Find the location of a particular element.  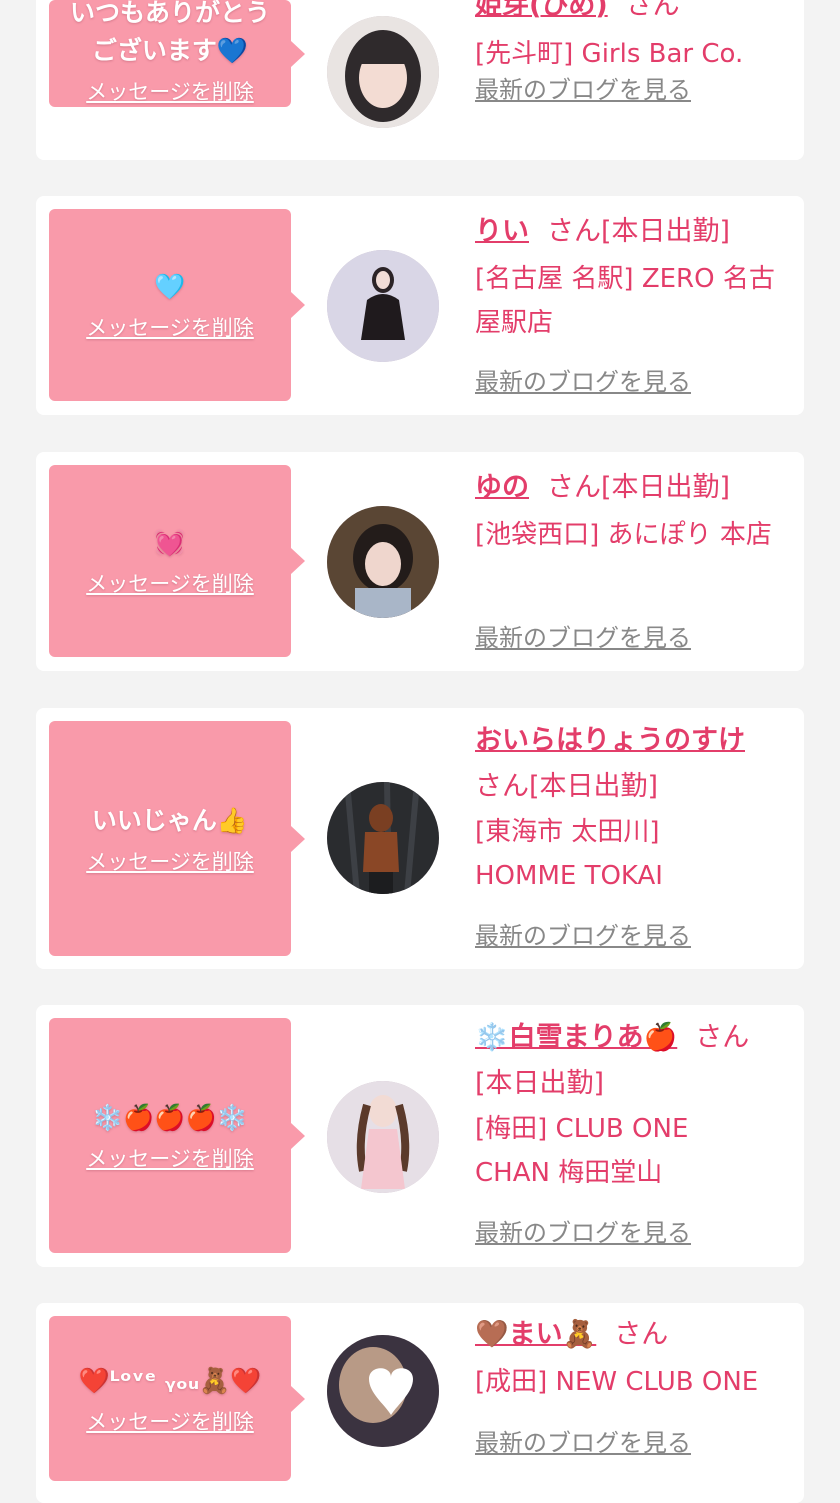

girl-name-link: りい is located at coordinates (502, 231).